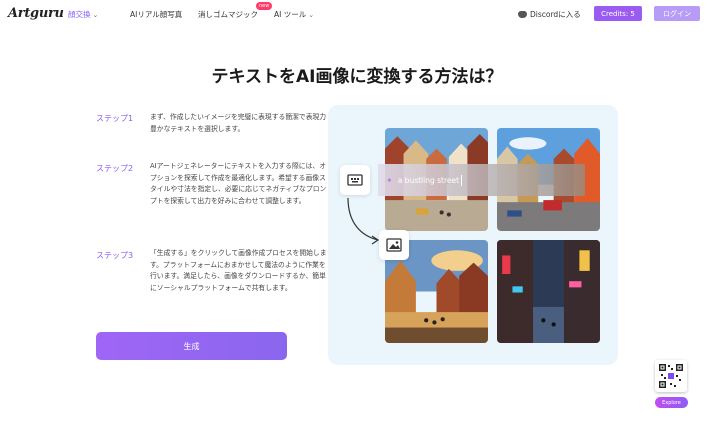 The width and height of the screenshot is (714, 423). Describe the element at coordinates (389, 180) in the screenshot. I see `sparkle-icon: ✦` at that location.